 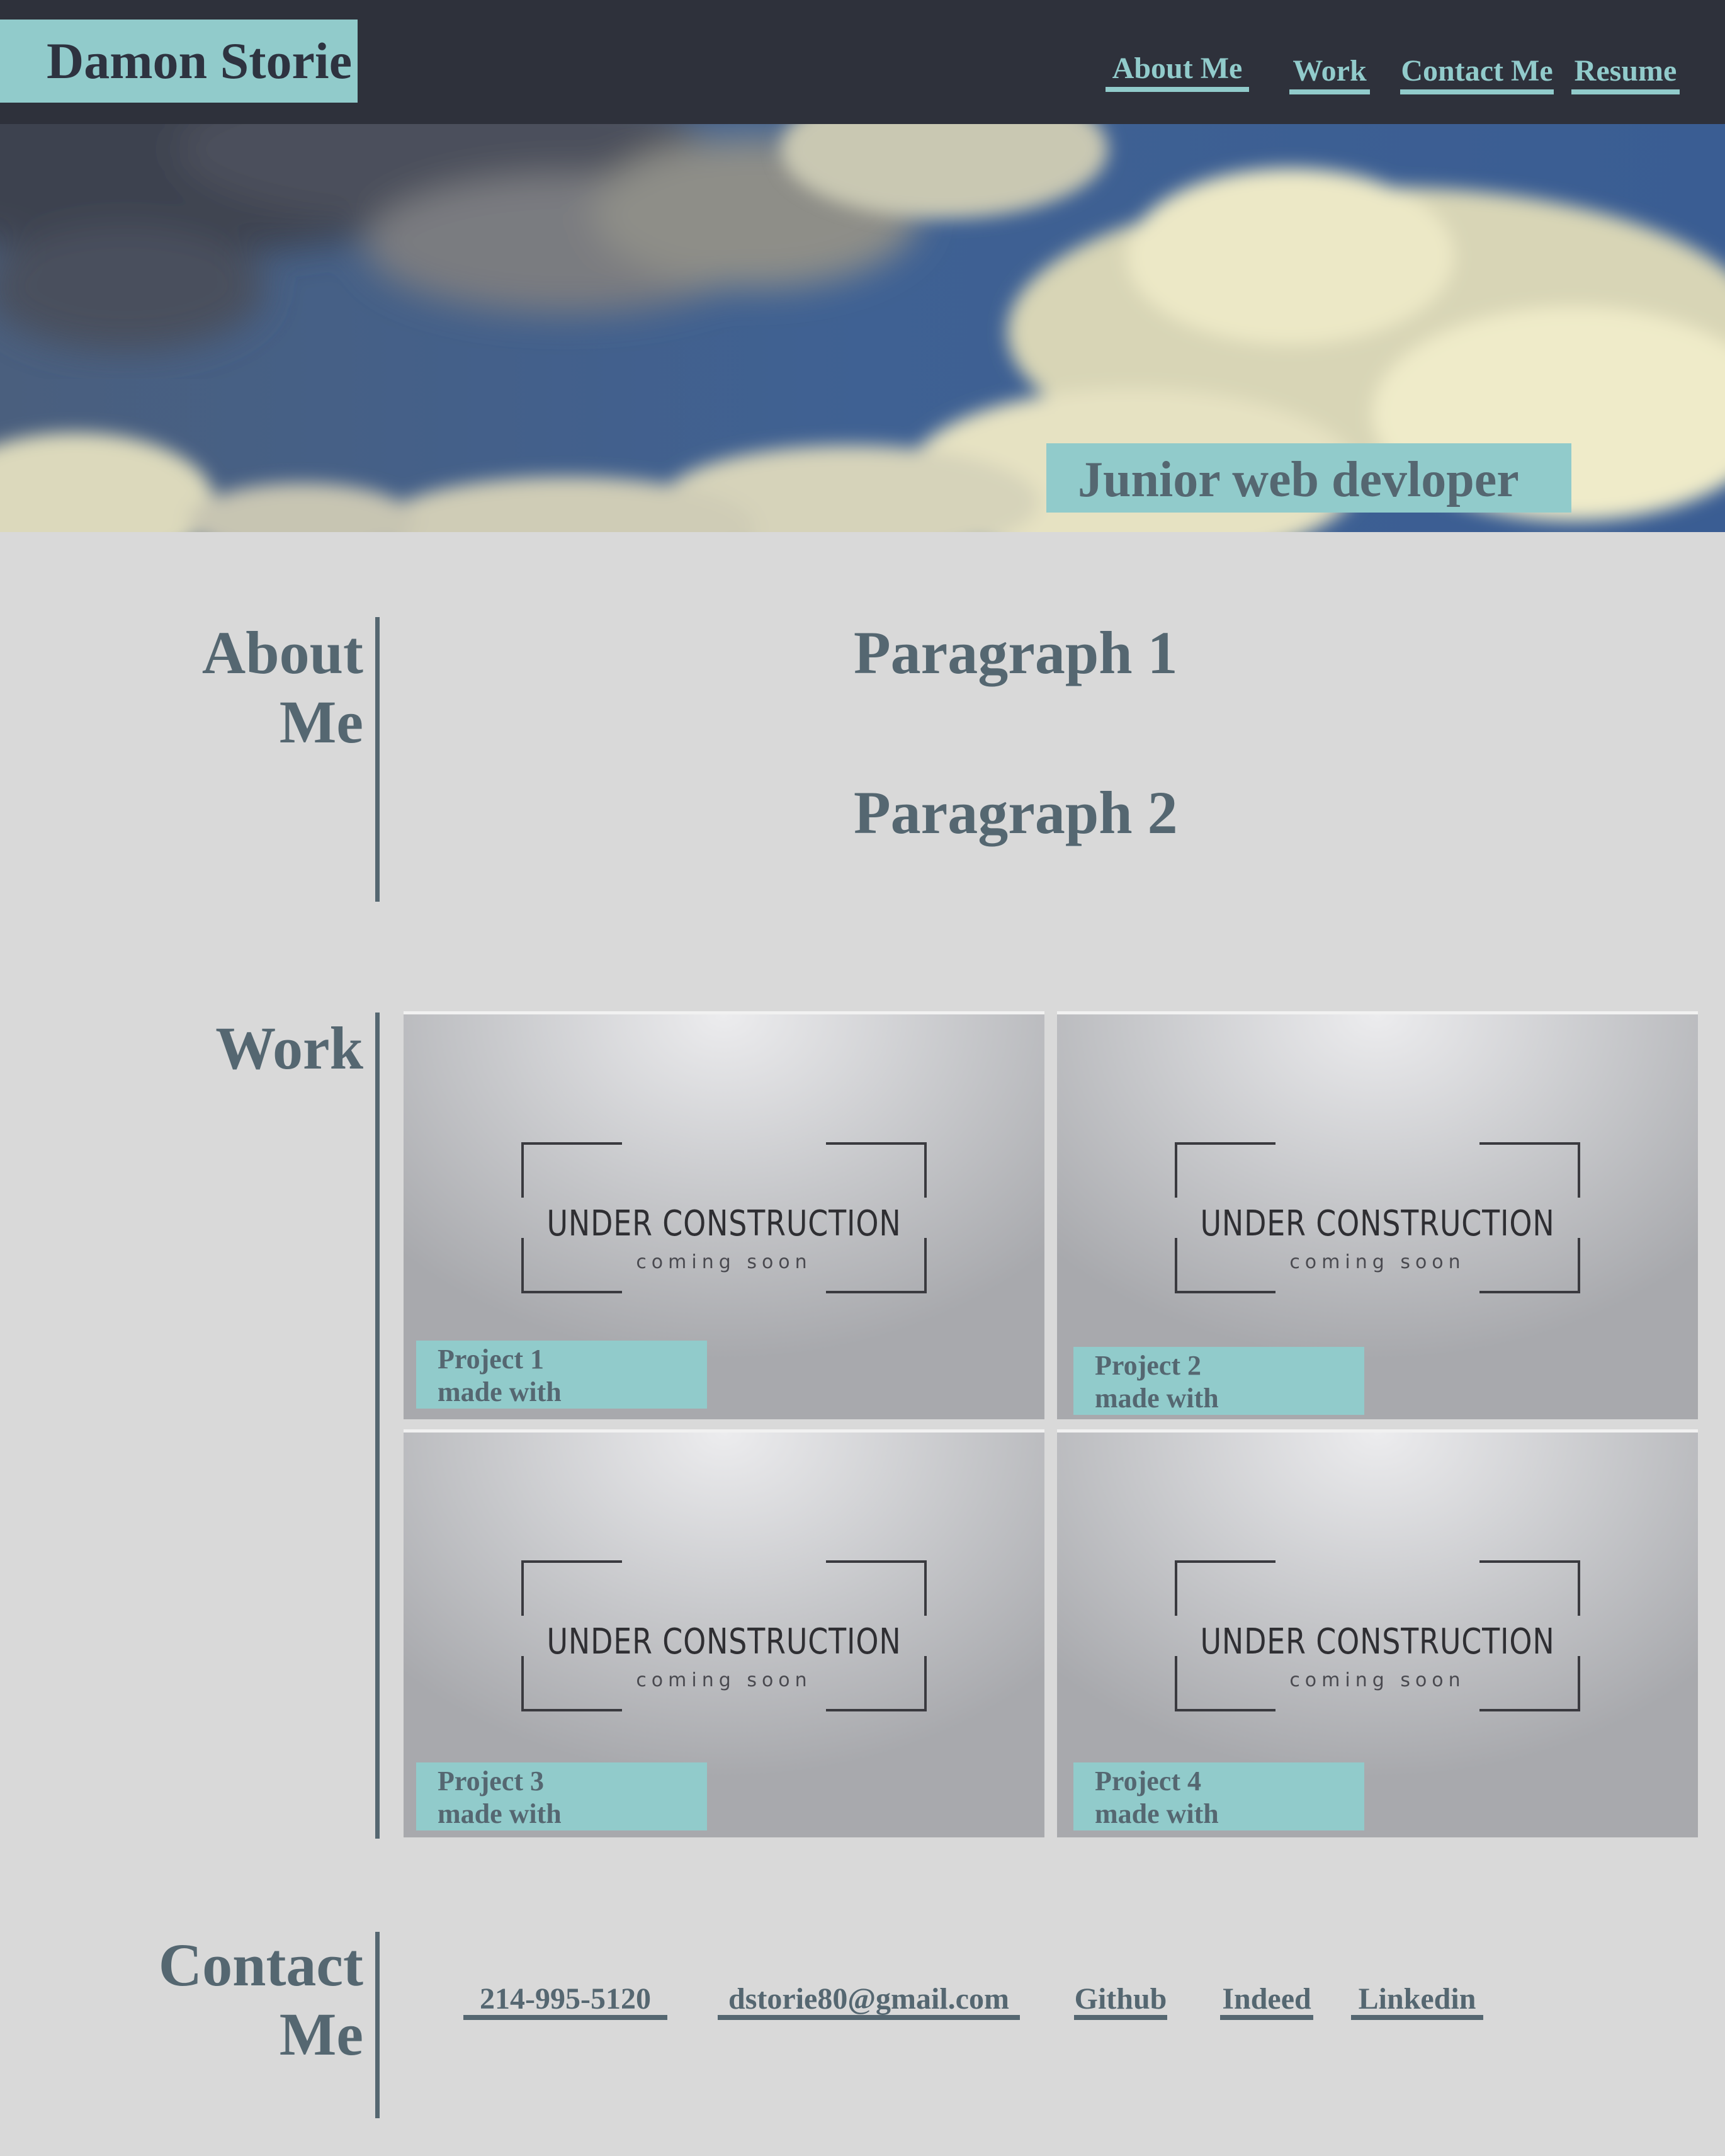 I want to click on work-section-title: Work, so click(x=289, y=1048).